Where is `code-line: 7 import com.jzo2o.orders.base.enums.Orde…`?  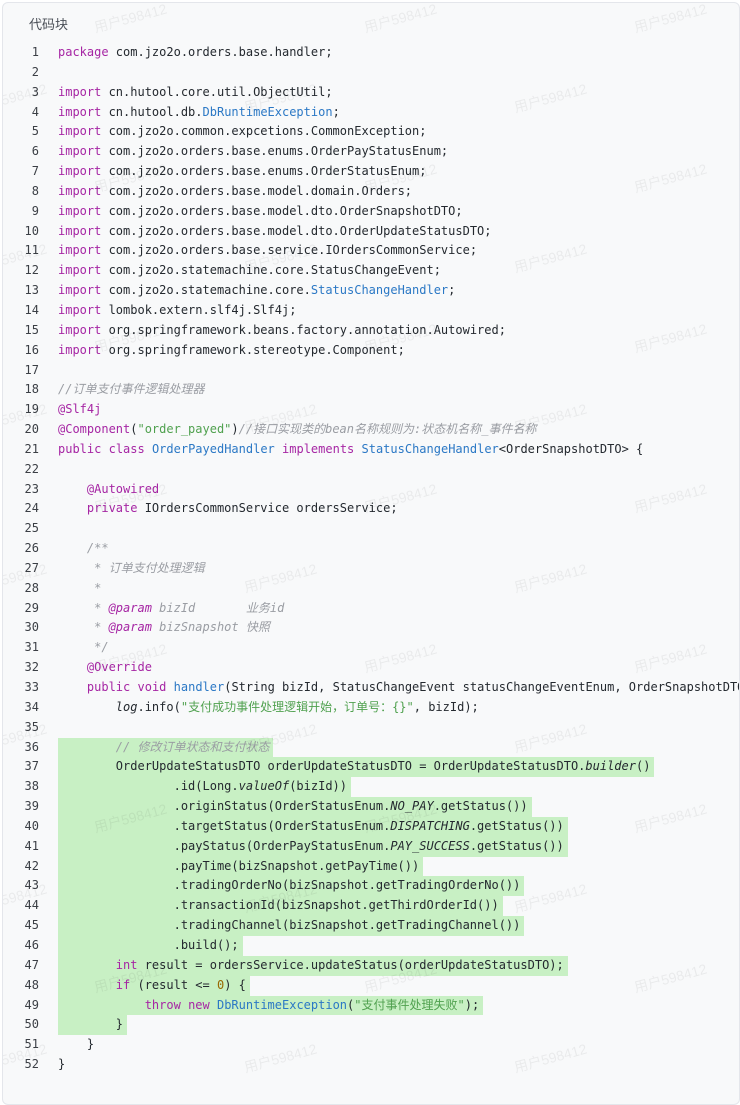
code-line: 7 import com.jzo2o.orders.base.enums.Orde… is located at coordinates (371, 172).